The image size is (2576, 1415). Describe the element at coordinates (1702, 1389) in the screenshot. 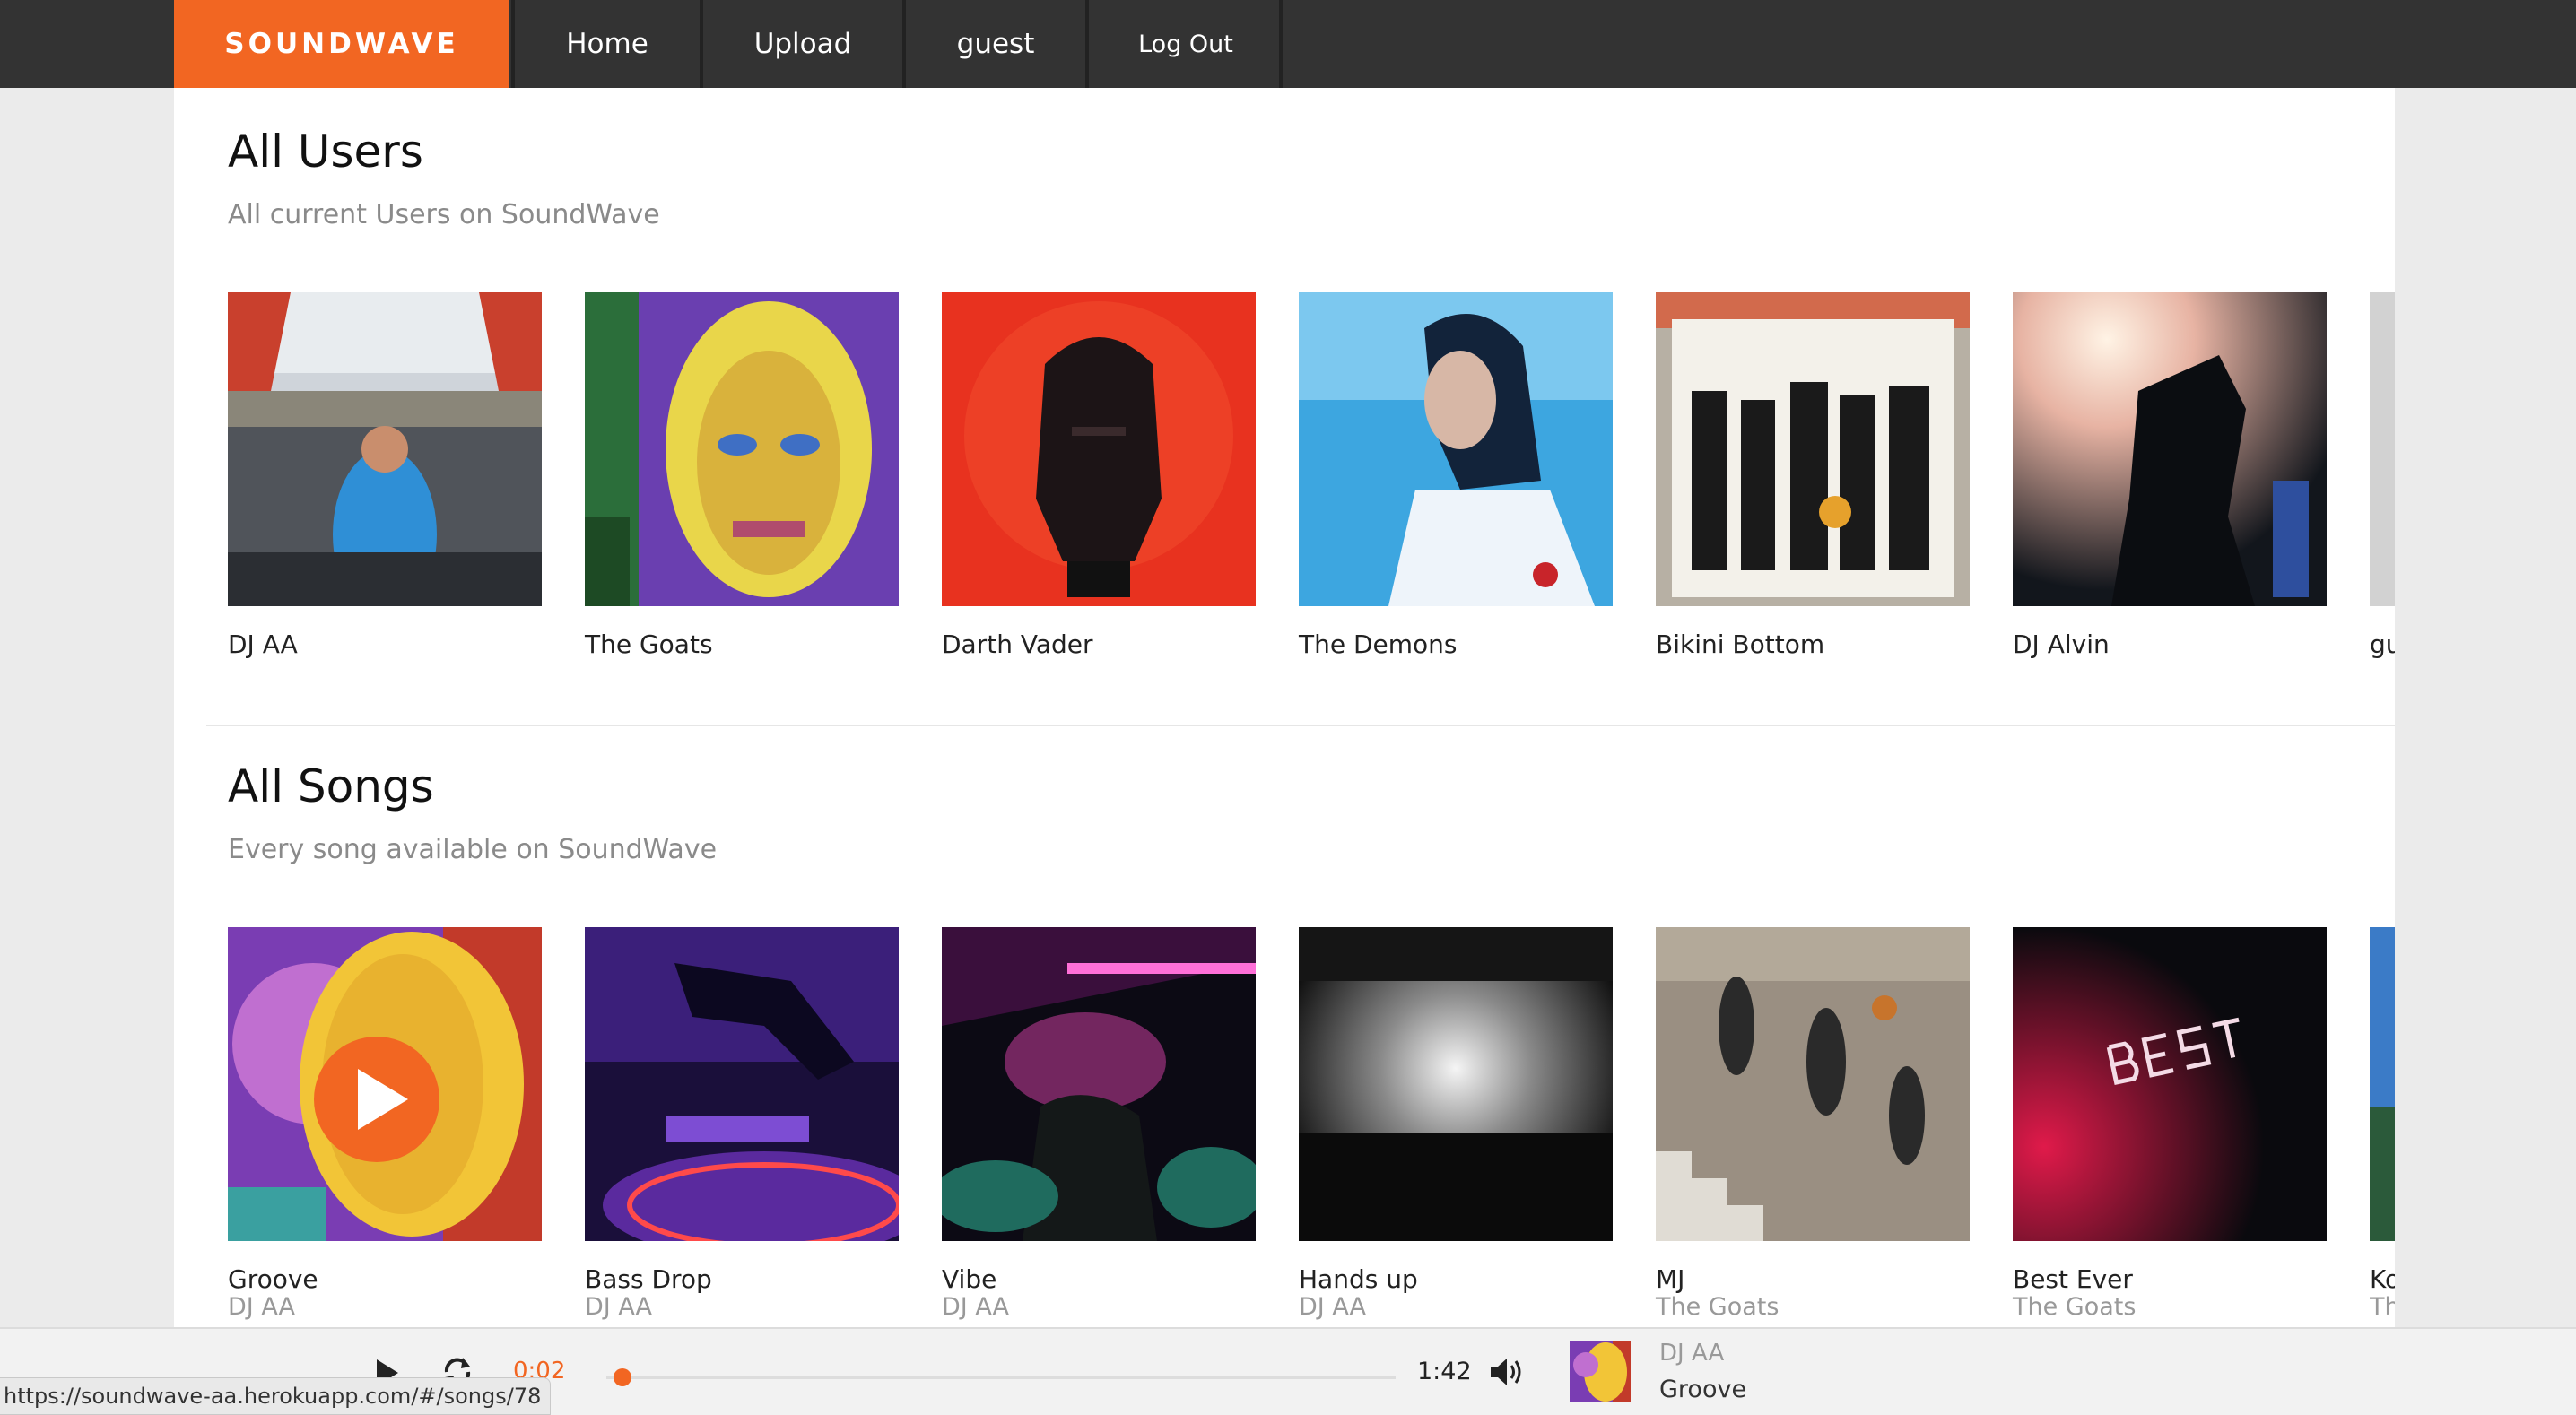

I see `now-playing-title: Groove` at that location.